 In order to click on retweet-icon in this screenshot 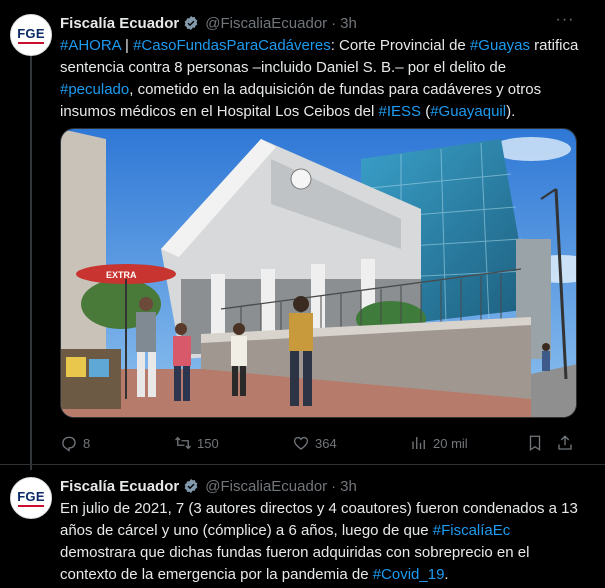, I will do `click(183, 443)`.